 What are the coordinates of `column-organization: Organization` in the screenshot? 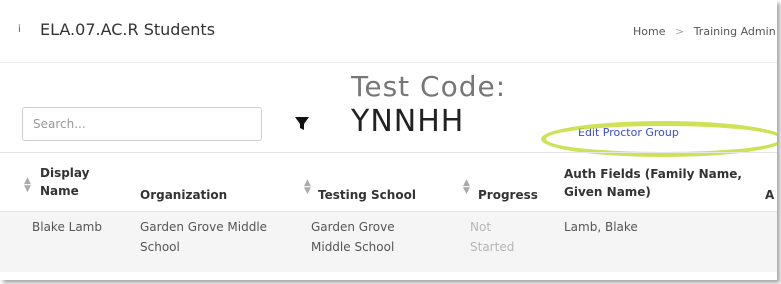 It's located at (183, 195).